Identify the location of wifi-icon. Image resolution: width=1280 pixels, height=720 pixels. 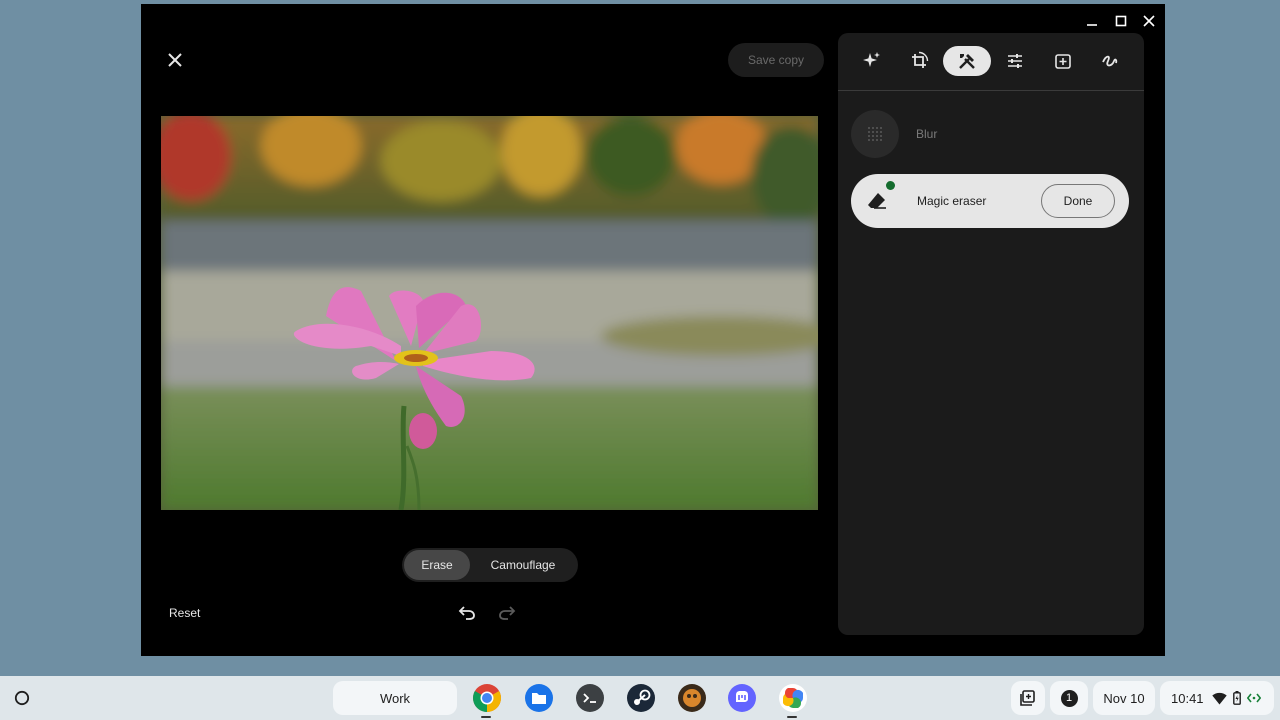
(1219, 698).